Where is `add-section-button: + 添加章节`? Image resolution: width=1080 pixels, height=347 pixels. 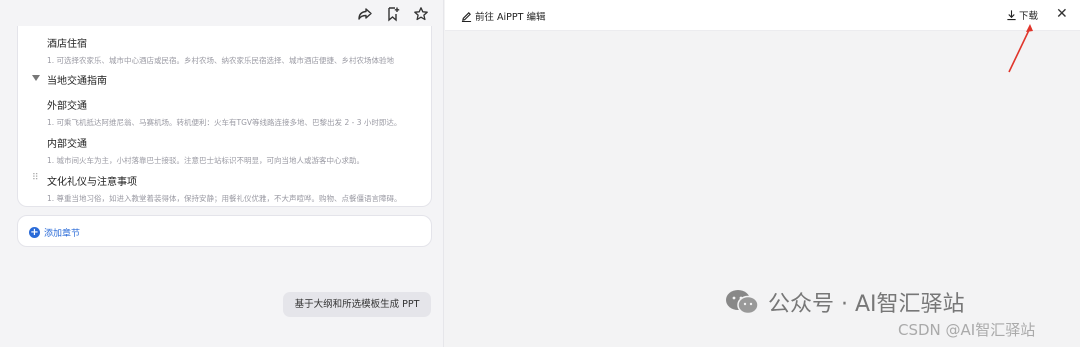
add-section-button: + 添加章节 is located at coordinates (54, 232).